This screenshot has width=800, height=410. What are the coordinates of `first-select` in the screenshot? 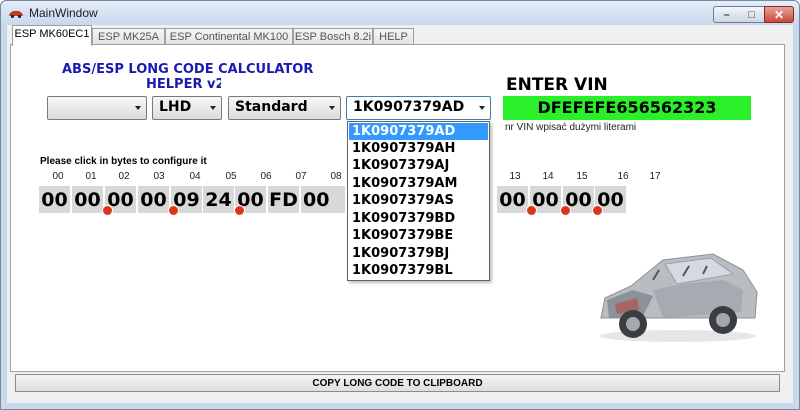 It's located at (97, 108).